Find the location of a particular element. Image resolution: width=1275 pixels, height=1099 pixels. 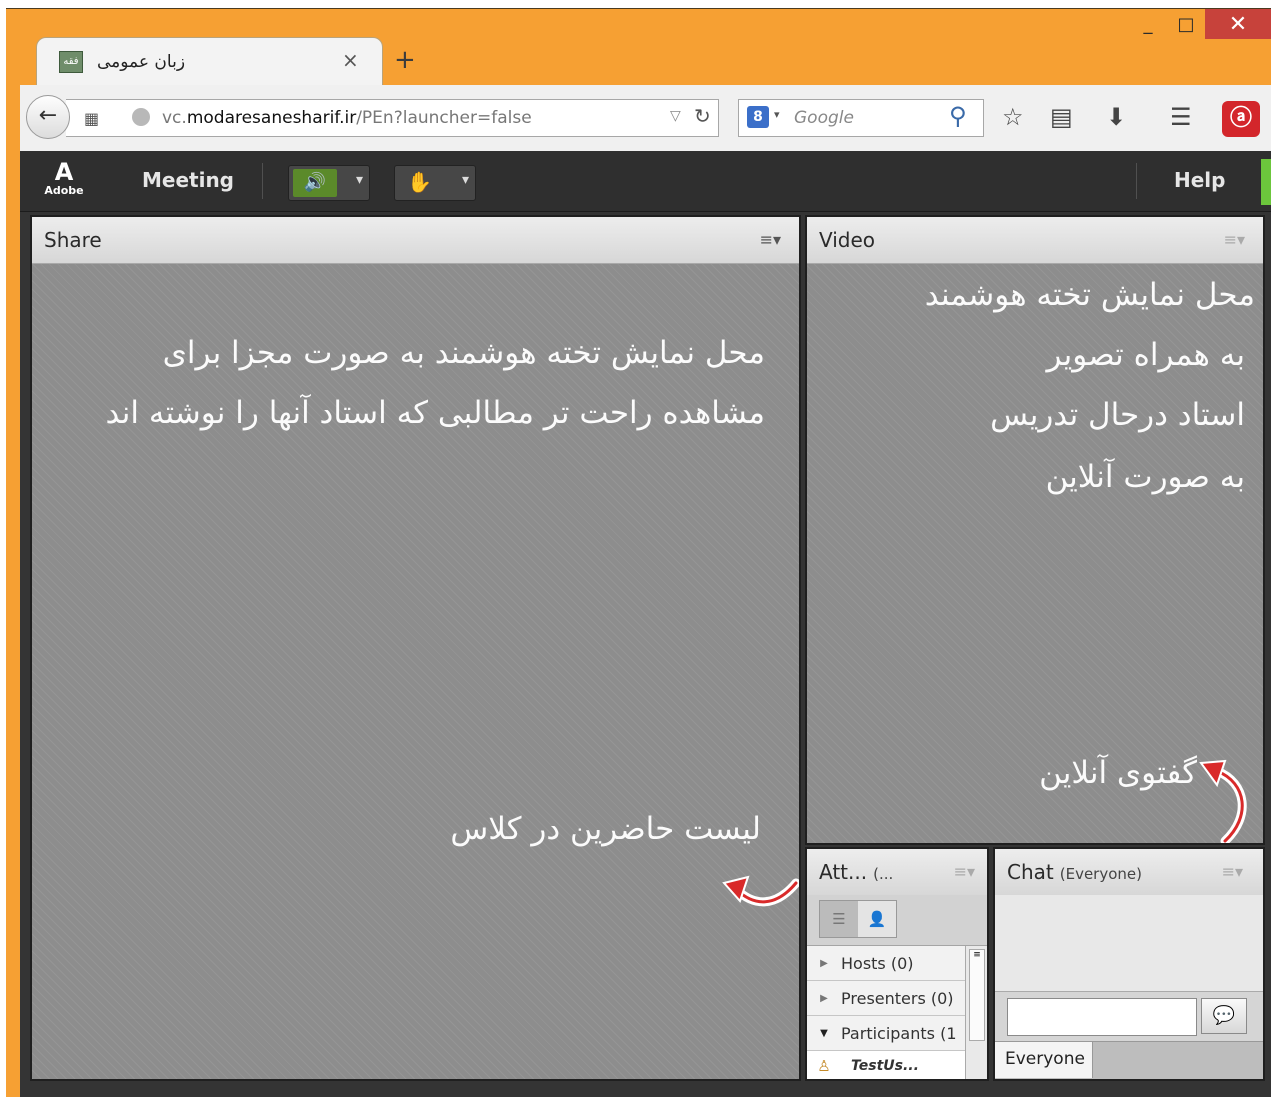

speaker-button: 🔊 ▾ is located at coordinates (329, 183).